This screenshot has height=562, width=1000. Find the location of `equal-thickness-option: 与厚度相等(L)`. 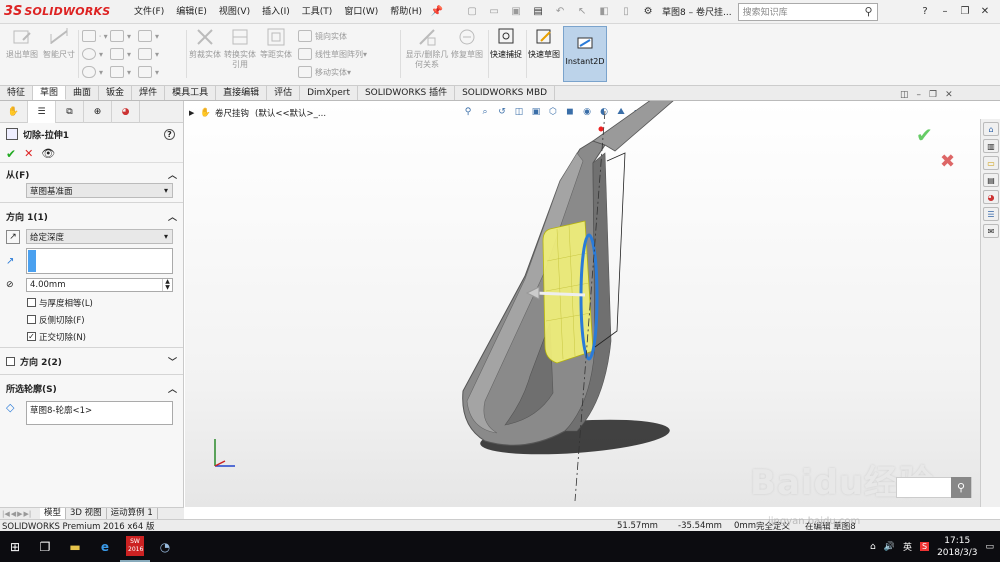

equal-thickness-option: 与厚度相等(L) is located at coordinates (105, 302).